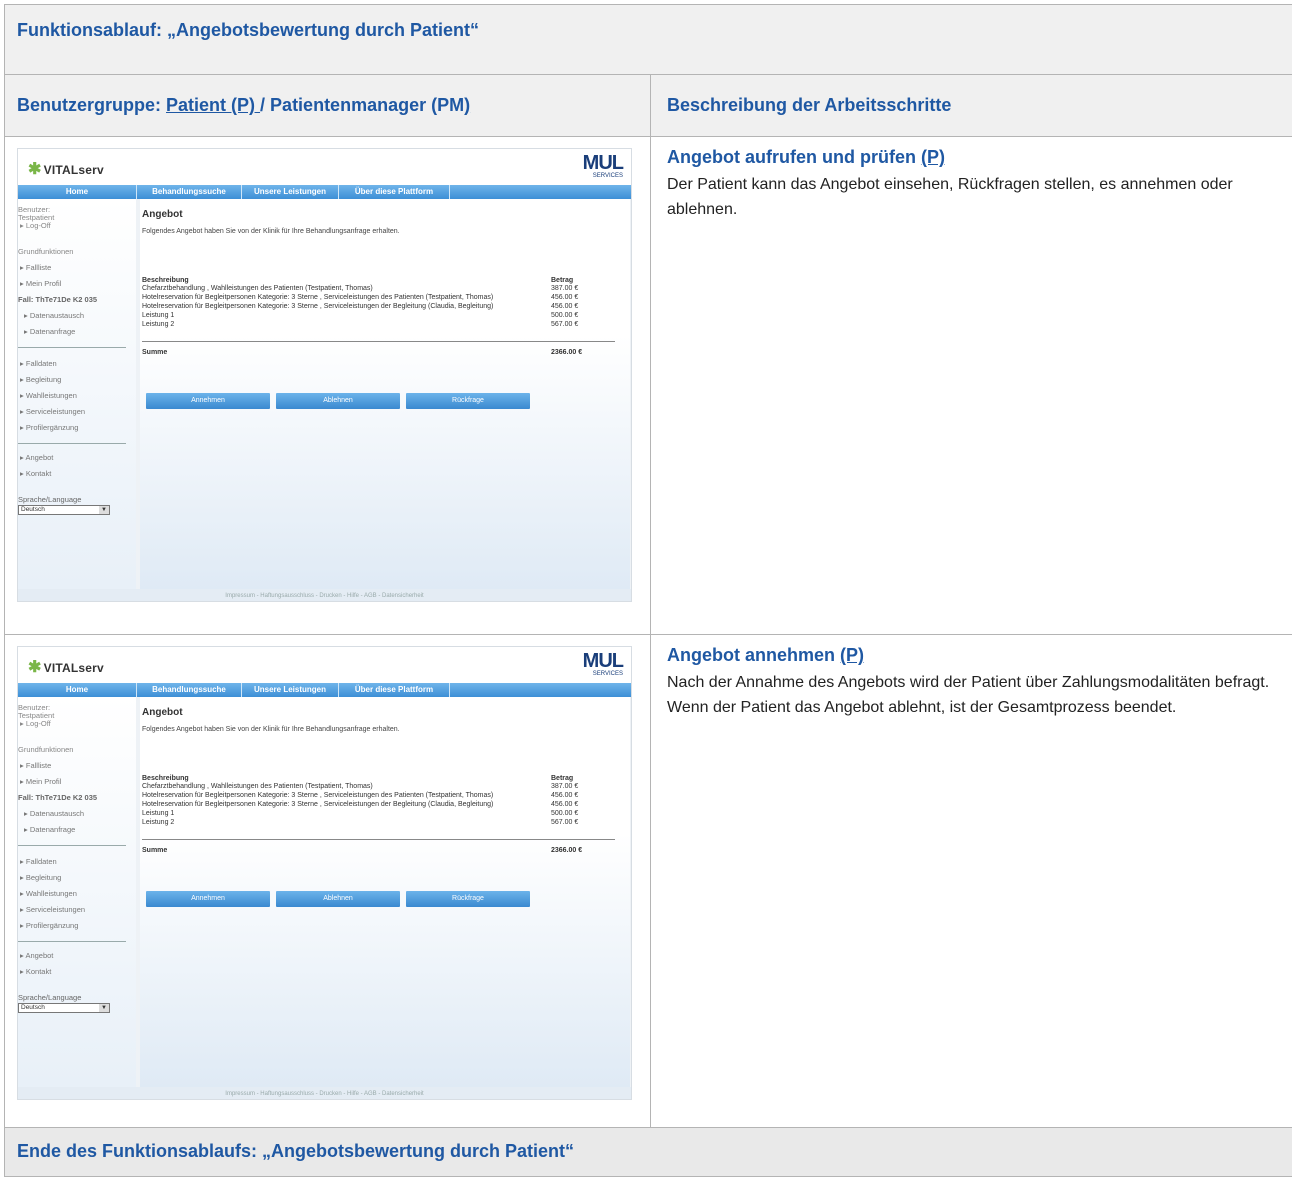 This screenshot has height=1177, width=1292. What do you see at coordinates (977, 655) in the screenshot?
I see `step-title: Angebot annehmen (P)` at bounding box center [977, 655].